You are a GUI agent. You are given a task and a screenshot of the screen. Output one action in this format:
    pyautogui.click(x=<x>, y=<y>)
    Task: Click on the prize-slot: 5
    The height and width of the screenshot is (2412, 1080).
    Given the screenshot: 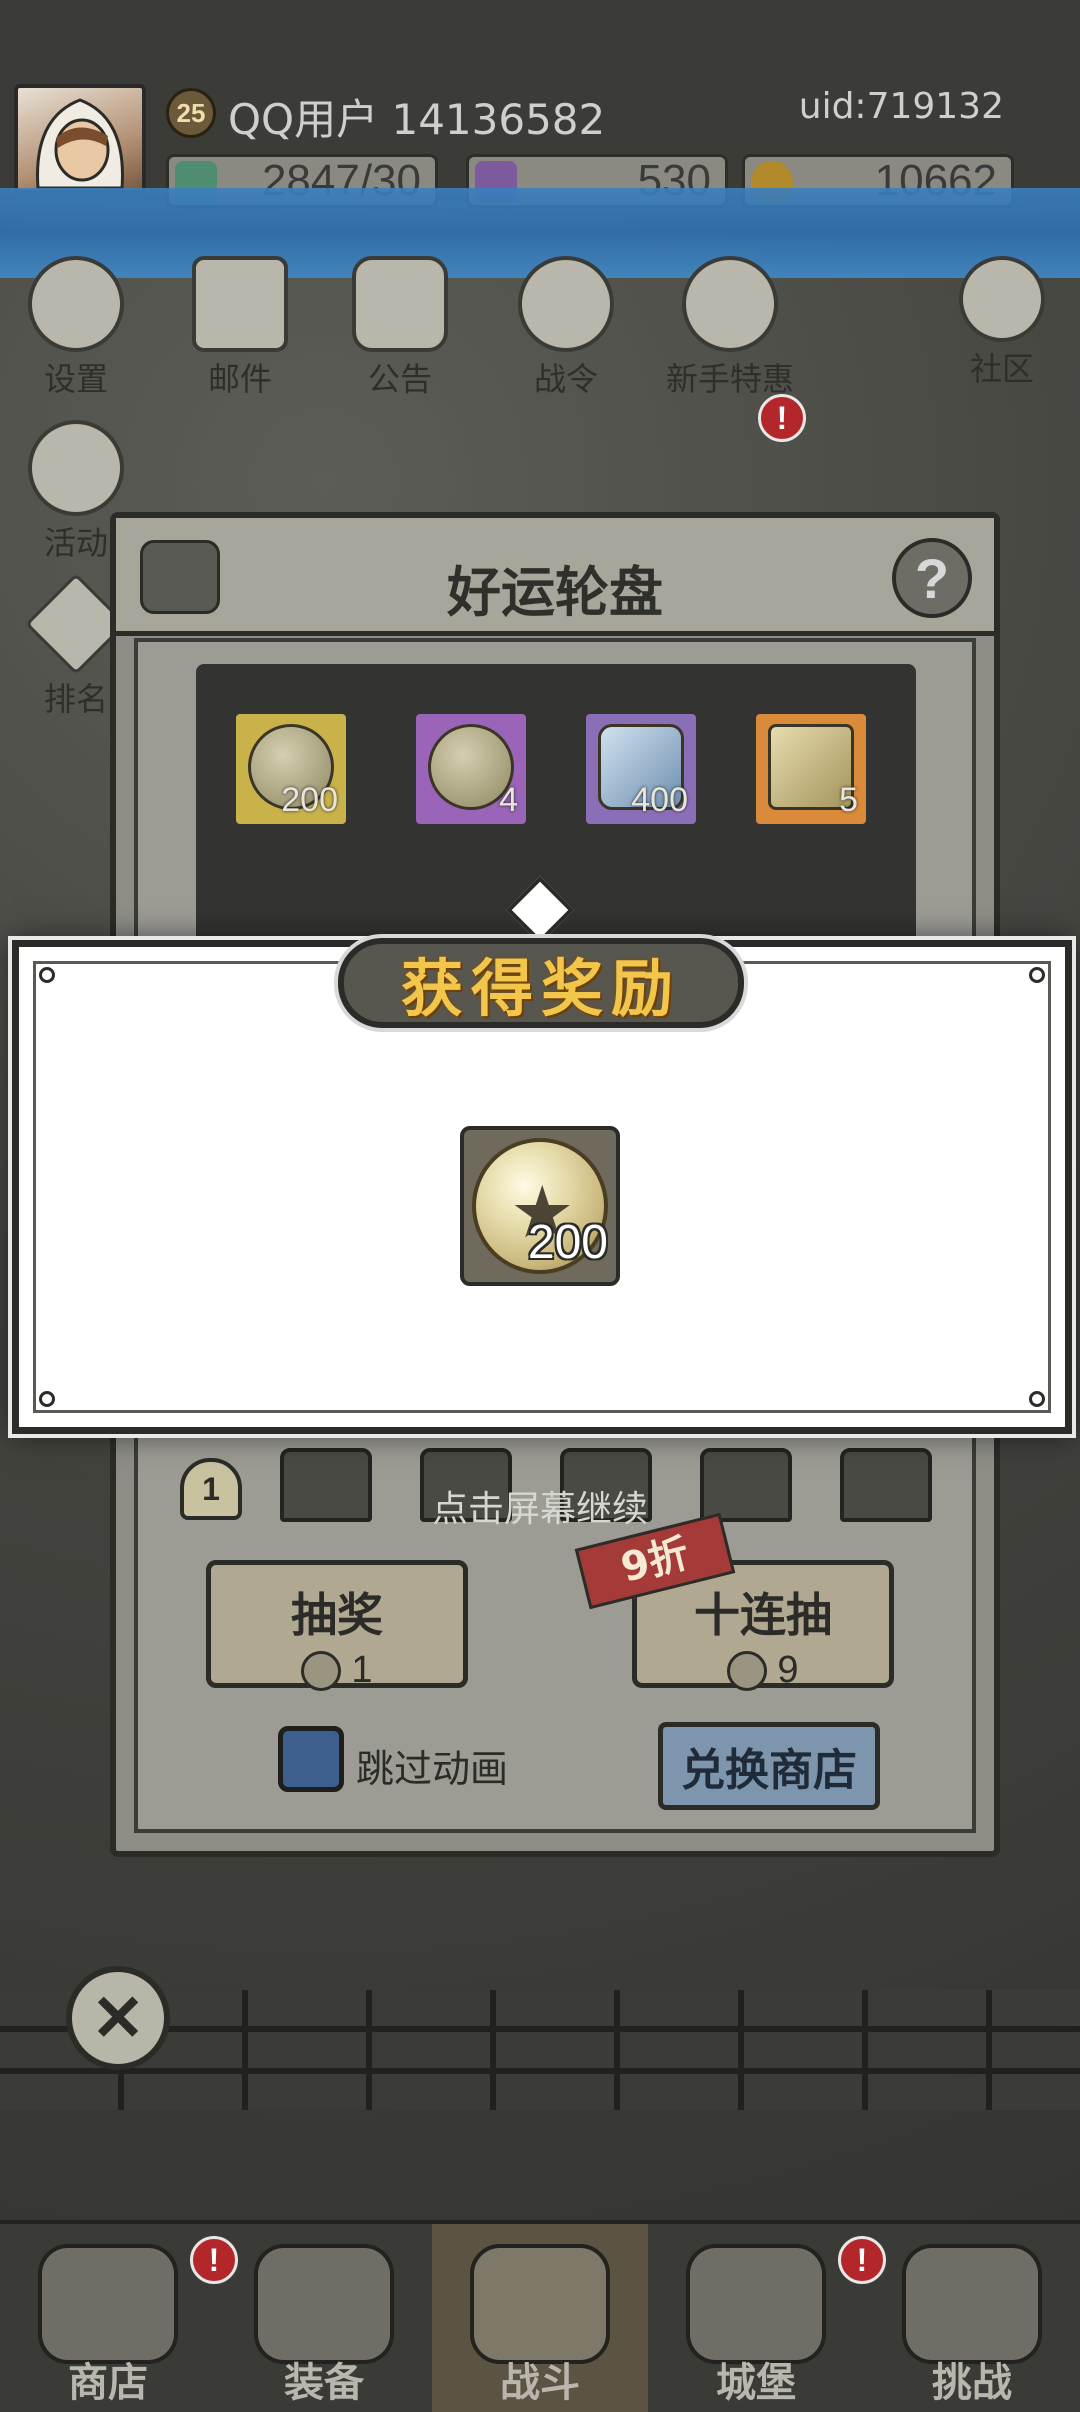 What is the action you would take?
    pyautogui.click(x=811, y=769)
    